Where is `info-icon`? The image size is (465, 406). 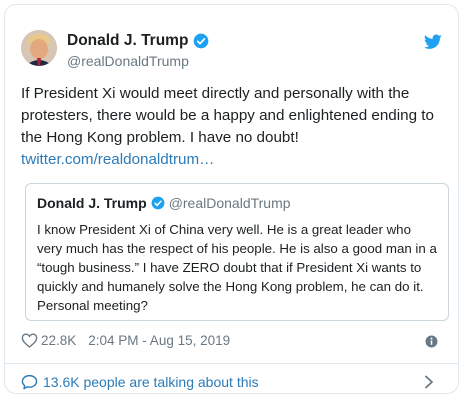 info-icon is located at coordinates (431, 341).